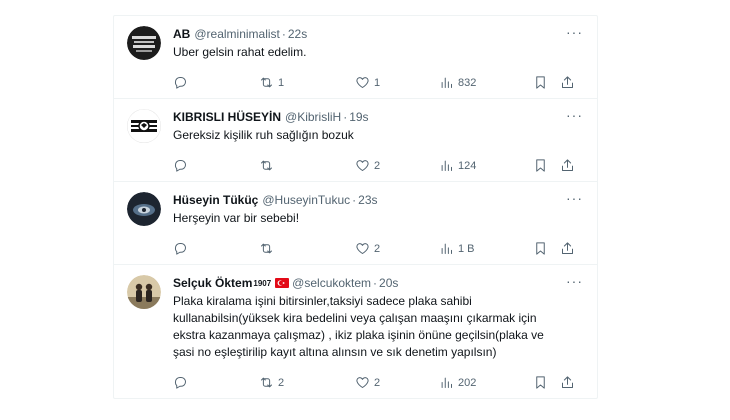 This screenshot has height=420, width=730. Describe the element at coordinates (306, 200) in the screenshot. I see `user-handle: @HuseyinTukuc` at that location.